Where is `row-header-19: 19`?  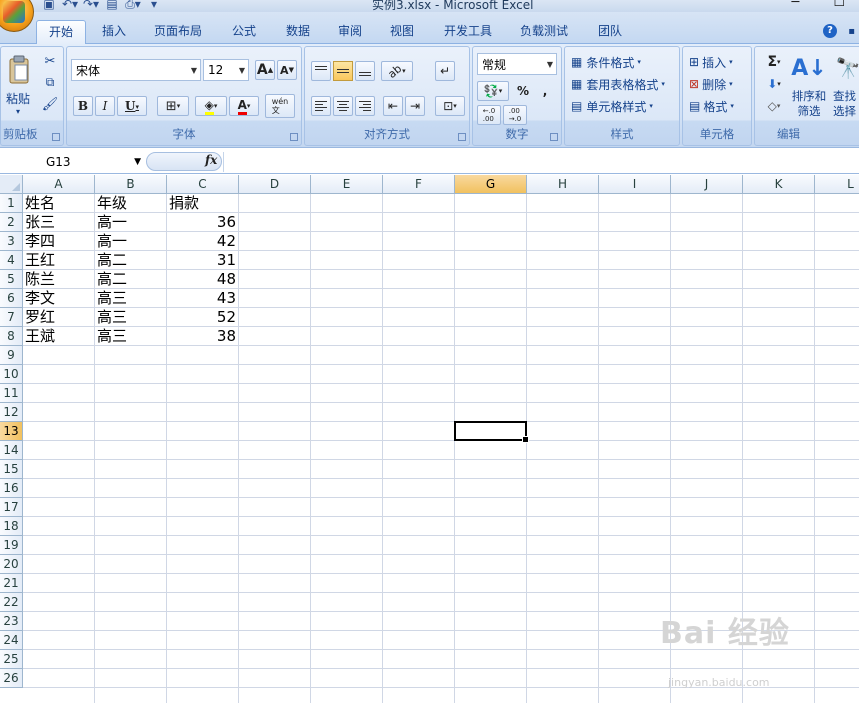 row-header-19: 19 is located at coordinates (11, 545).